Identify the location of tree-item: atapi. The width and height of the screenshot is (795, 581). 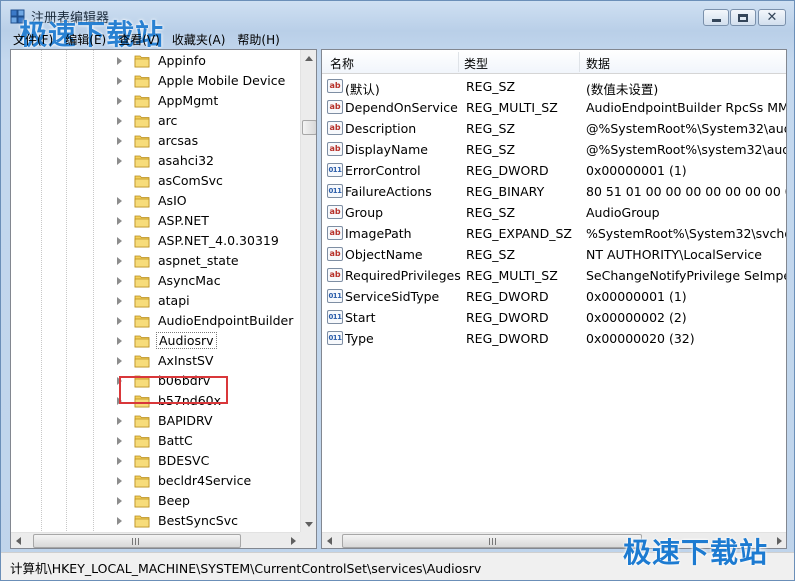
(156, 301).